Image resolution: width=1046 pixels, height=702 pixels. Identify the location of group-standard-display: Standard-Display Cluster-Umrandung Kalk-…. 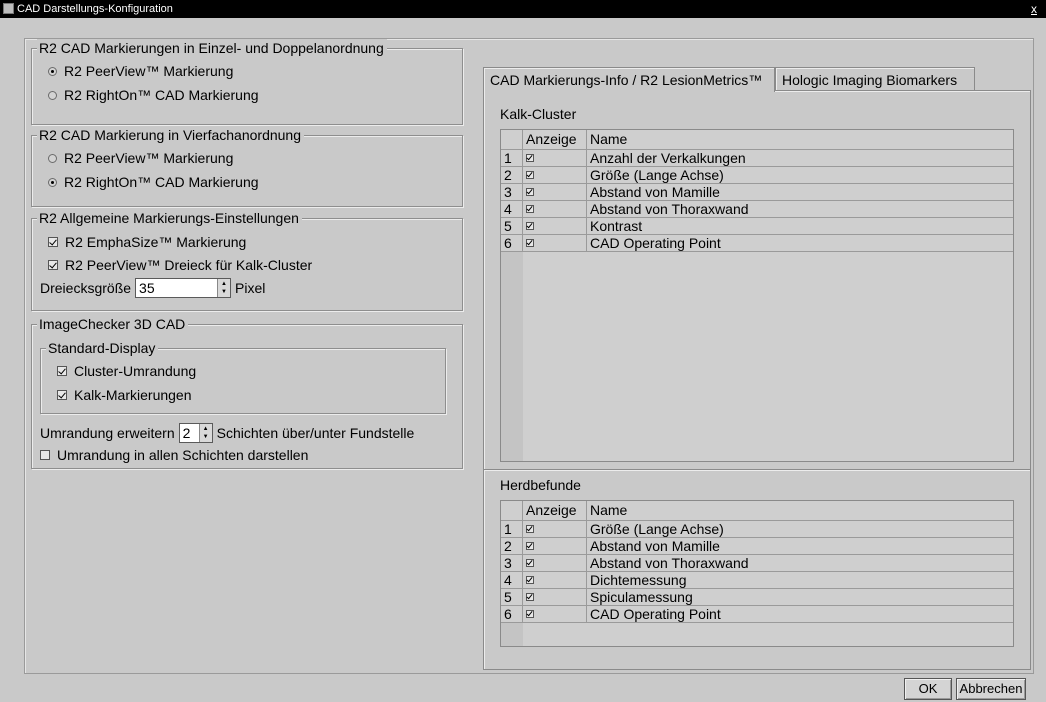
(243, 376).